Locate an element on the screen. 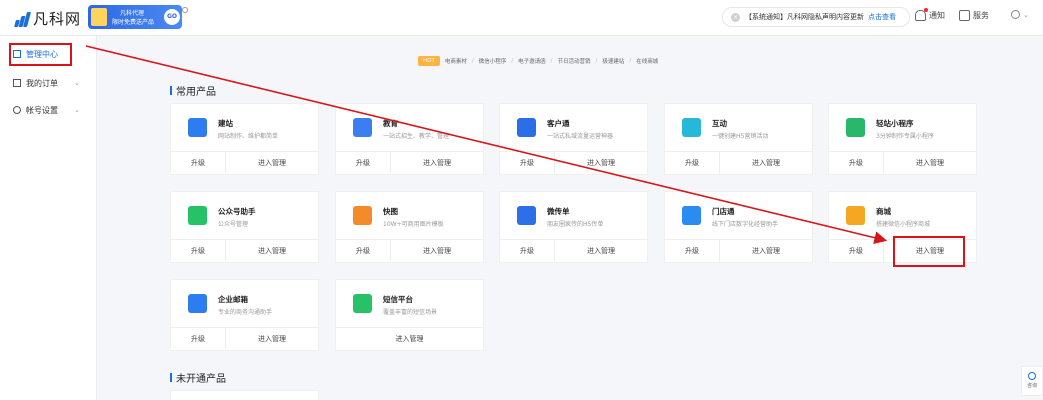  sidebar: 管理中心 我的订单 ⌄ 帐号设置 ⌄ is located at coordinates (48, 218).